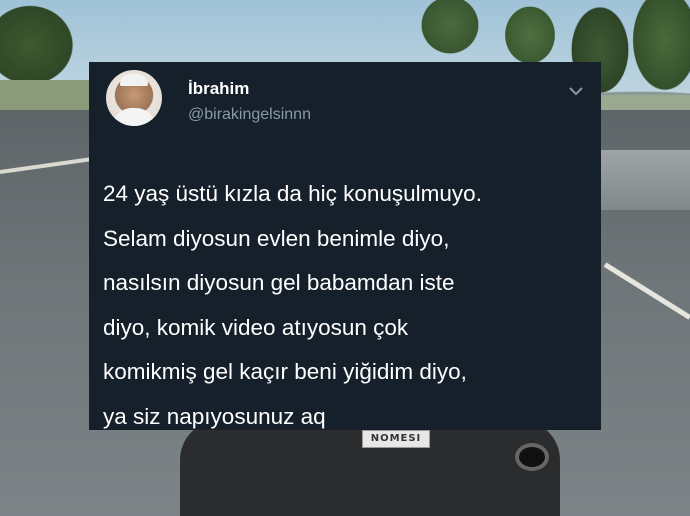 The width and height of the screenshot is (690, 516). What do you see at coordinates (214, 416) in the screenshot?
I see `tweet-line: ya siz napıyosunuz aq` at bounding box center [214, 416].